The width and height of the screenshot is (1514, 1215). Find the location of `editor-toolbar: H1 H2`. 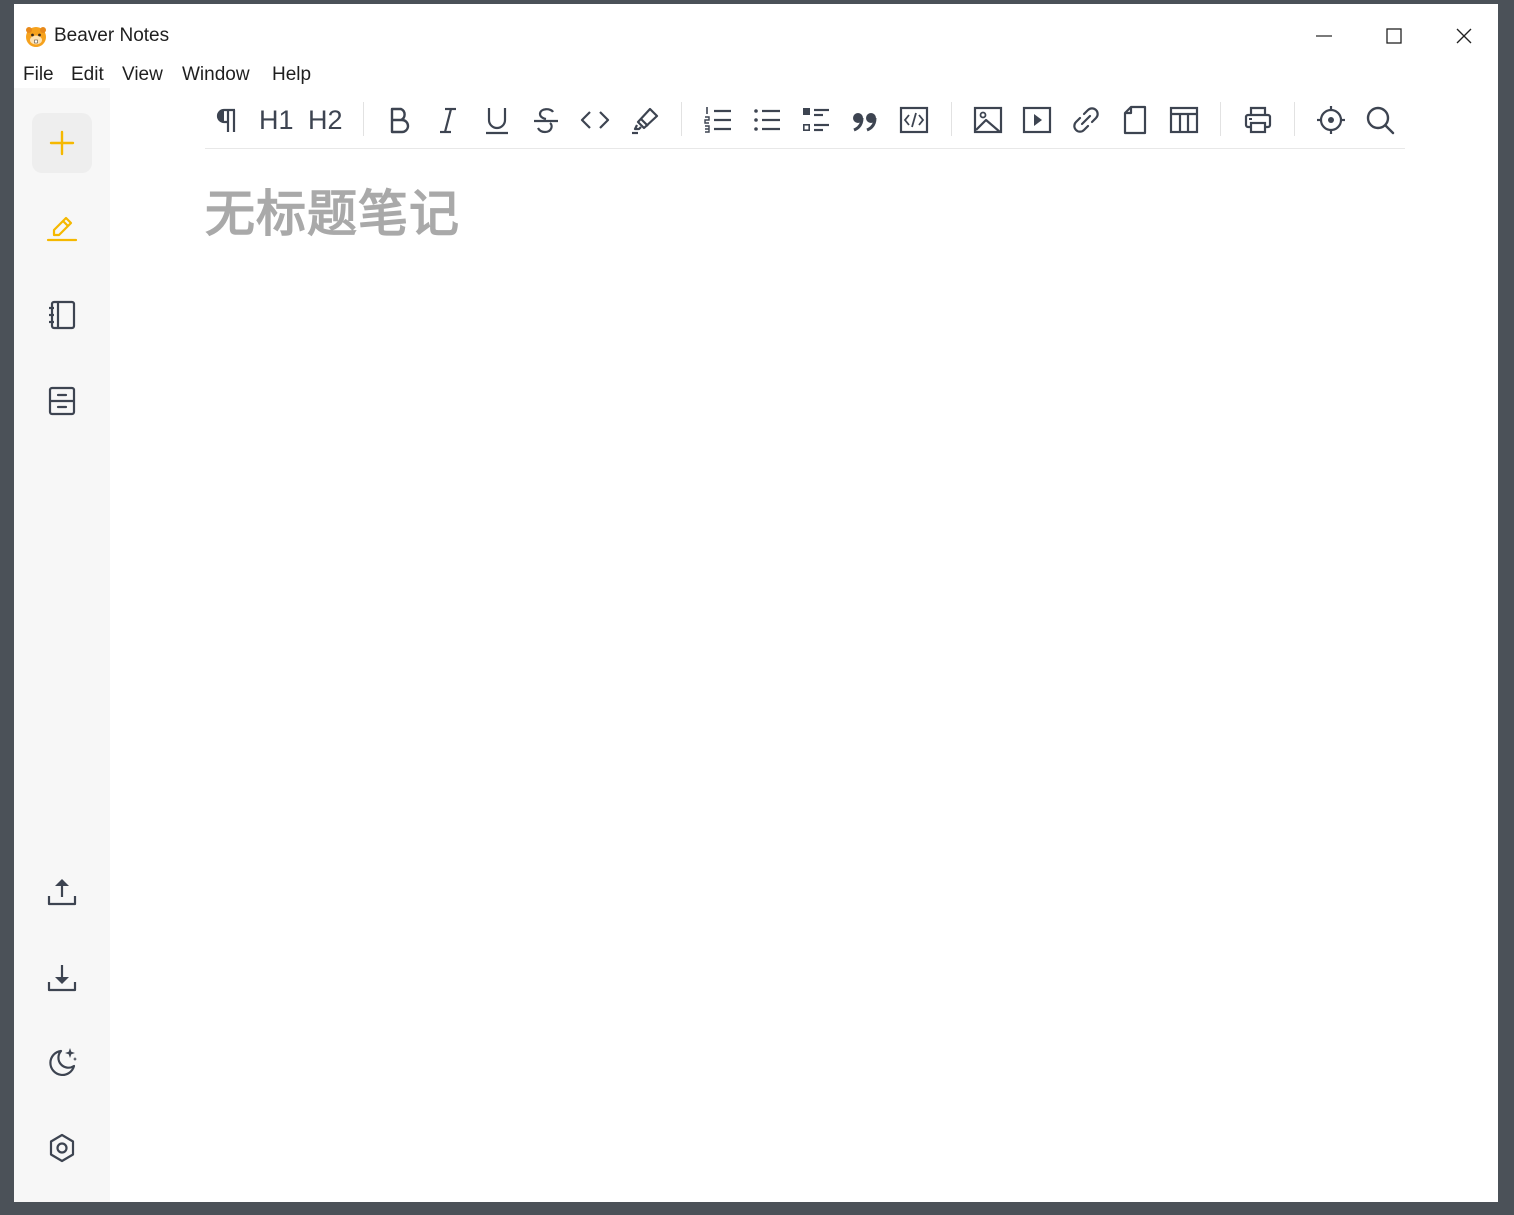

editor-toolbar: H1 H2 is located at coordinates (805, 122).